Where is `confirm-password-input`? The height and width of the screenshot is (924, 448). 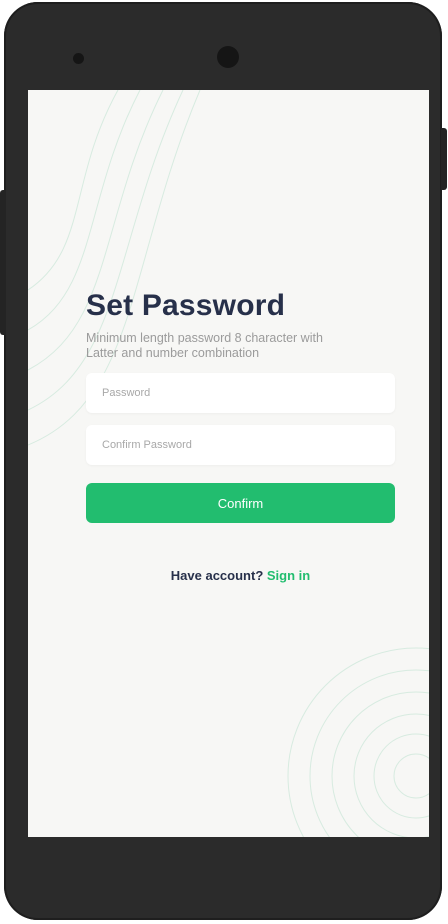
confirm-password-input is located at coordinates (240, 445).